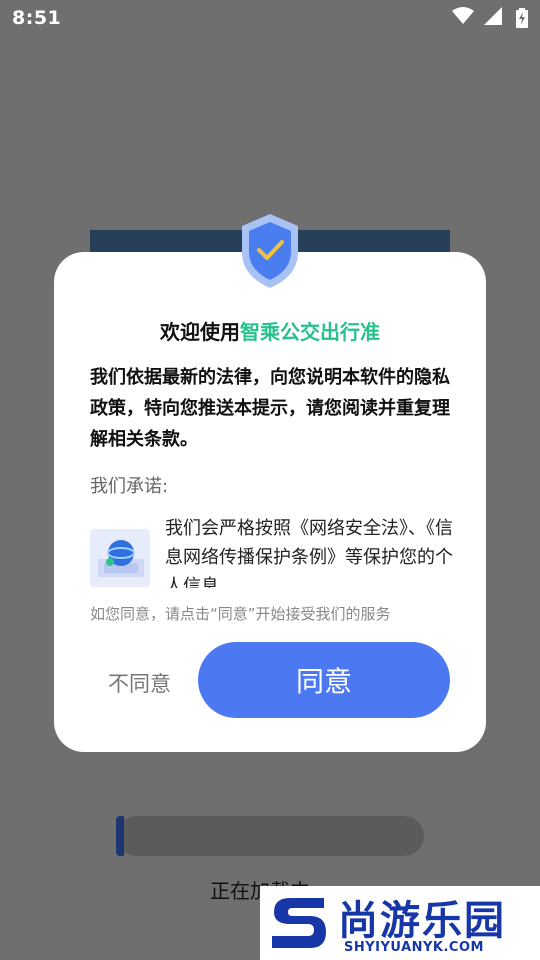 The image size is (540, 960). What do you see at coordinates (120, 836) in the screenshot?
I see `loading-progress-cap` at bounding box center [120, 836].